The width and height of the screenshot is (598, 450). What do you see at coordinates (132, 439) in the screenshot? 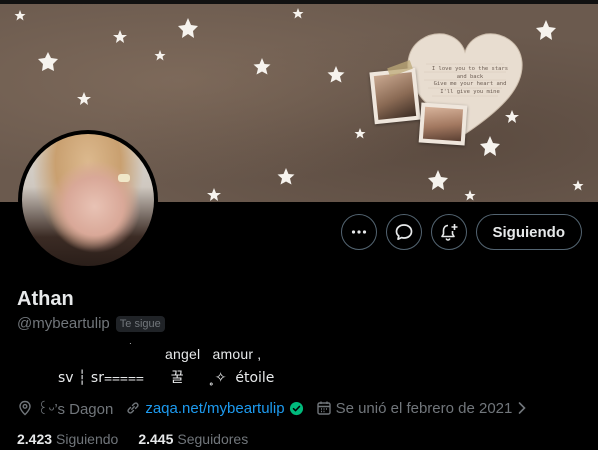
I see `follow-stats: 2.423 Siguiendo 2.445 Seguidores` at bounding box center [132, 439].